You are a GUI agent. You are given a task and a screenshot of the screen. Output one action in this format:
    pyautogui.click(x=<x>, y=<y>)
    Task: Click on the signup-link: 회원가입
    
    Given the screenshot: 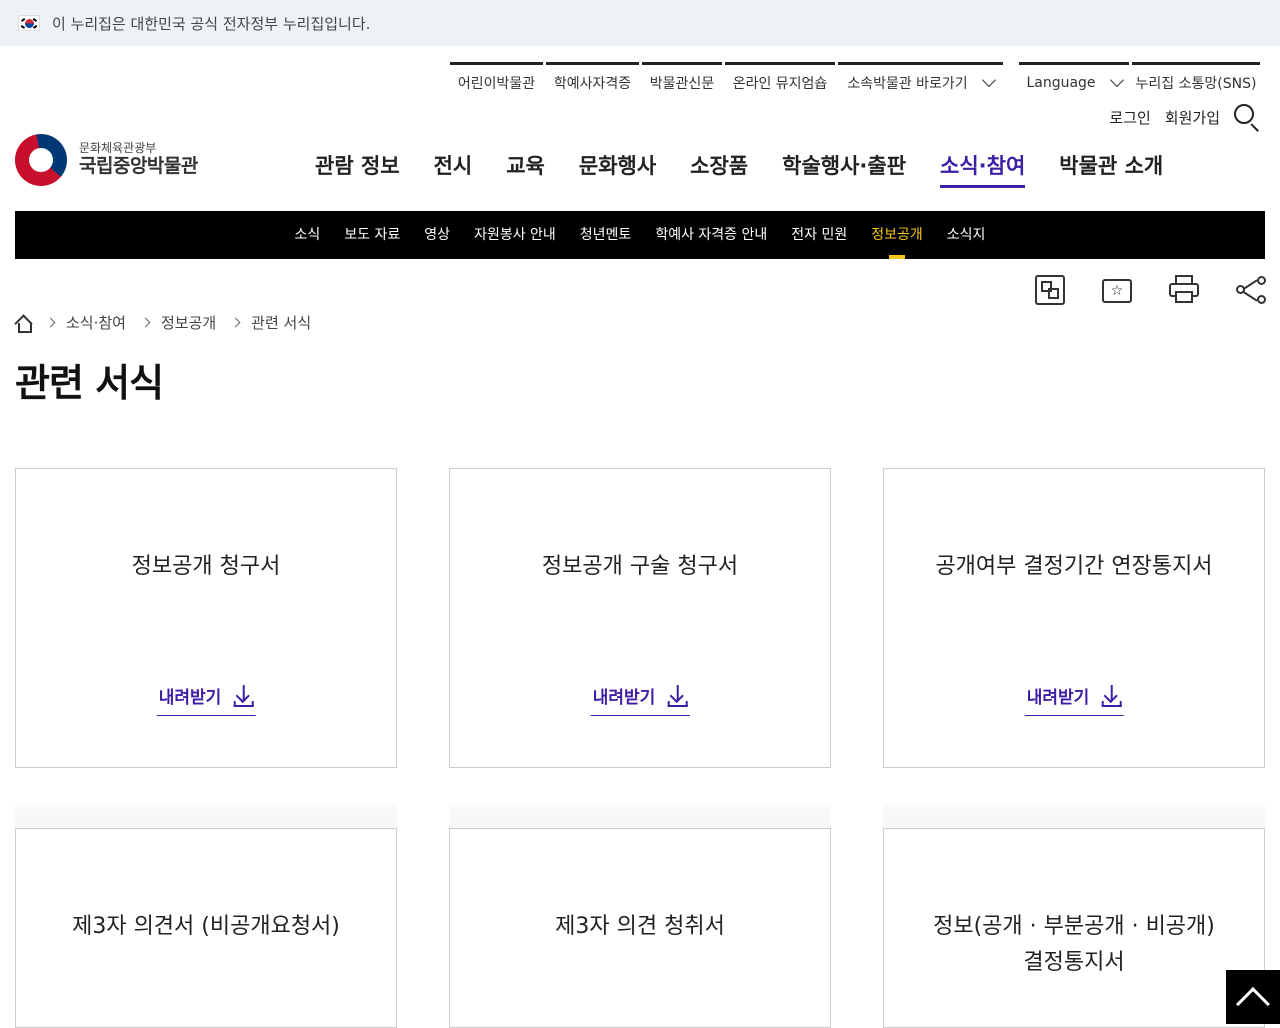 What is the action you would take?
    pyautogui.click(x=1192, y=117)
    